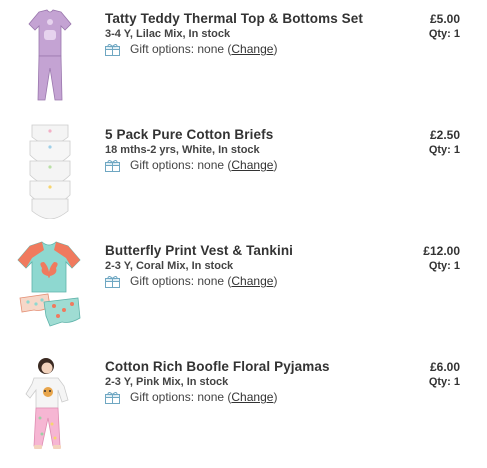 Image resolution: width=487 pixels, height=468 pixels. I want to click on product-details: 2-3 Y, Coral Mix, In stock, so click(169, 266).